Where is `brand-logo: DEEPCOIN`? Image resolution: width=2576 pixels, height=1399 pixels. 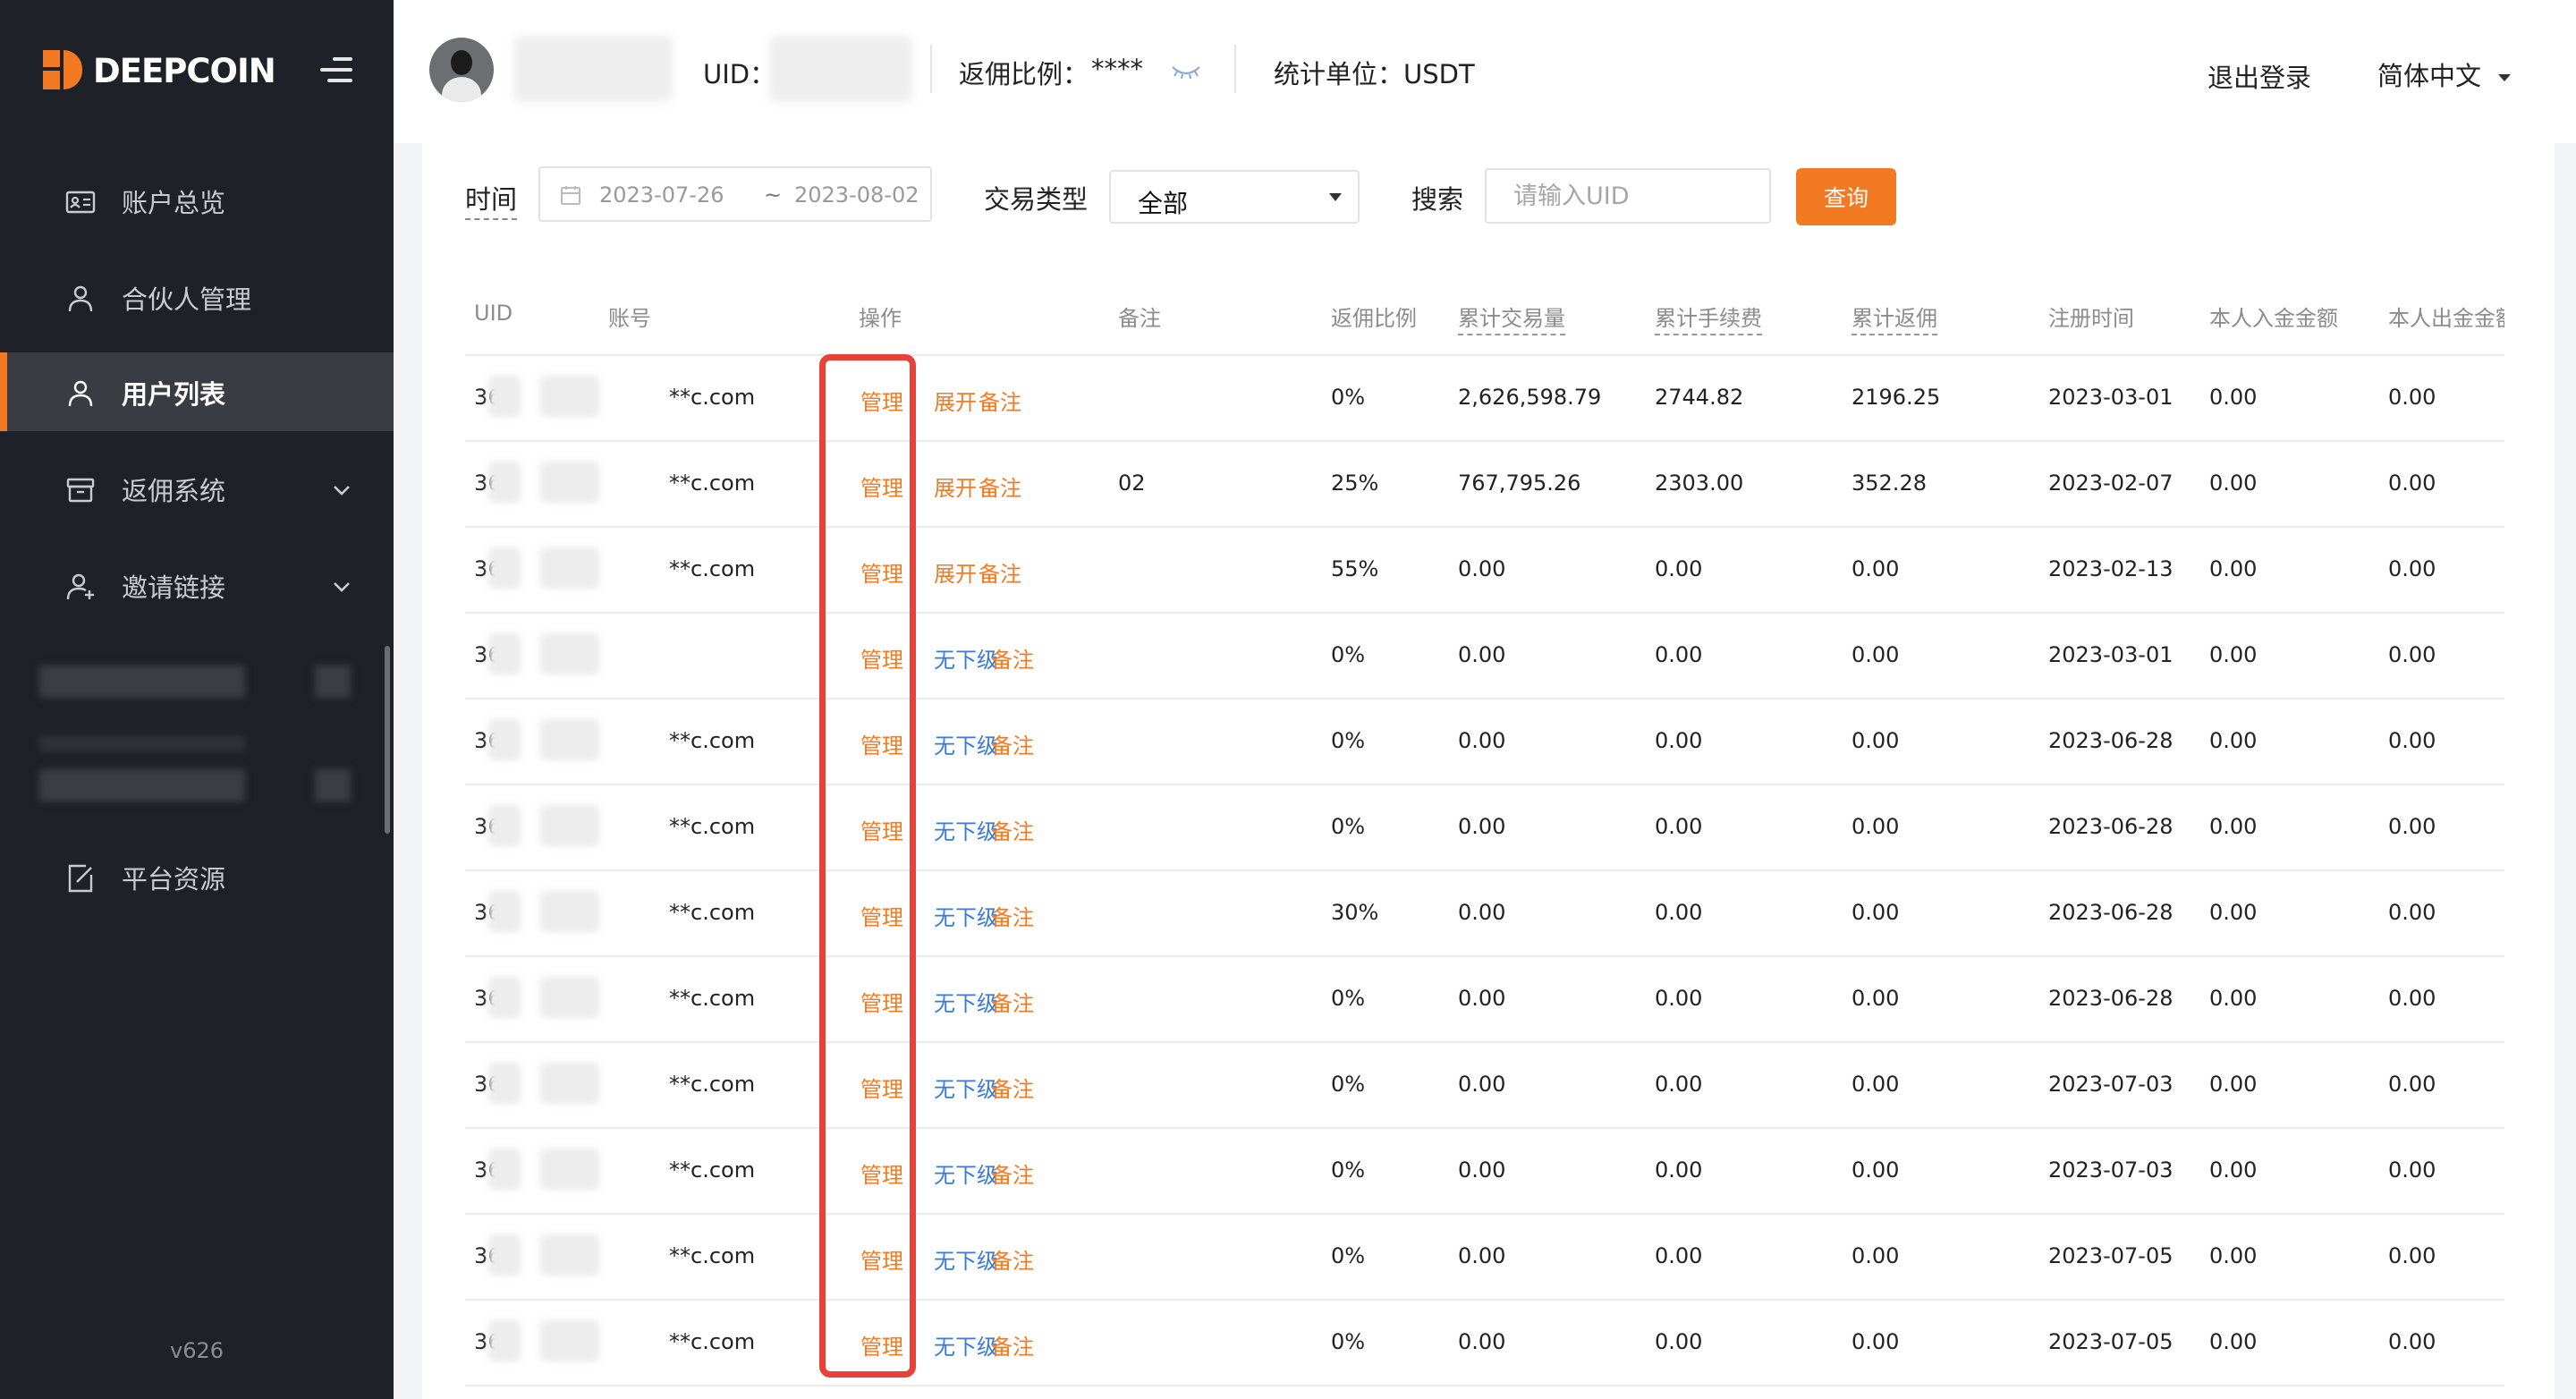
brand-logo: DEEPCOIN is located at coordinates (204, 70).